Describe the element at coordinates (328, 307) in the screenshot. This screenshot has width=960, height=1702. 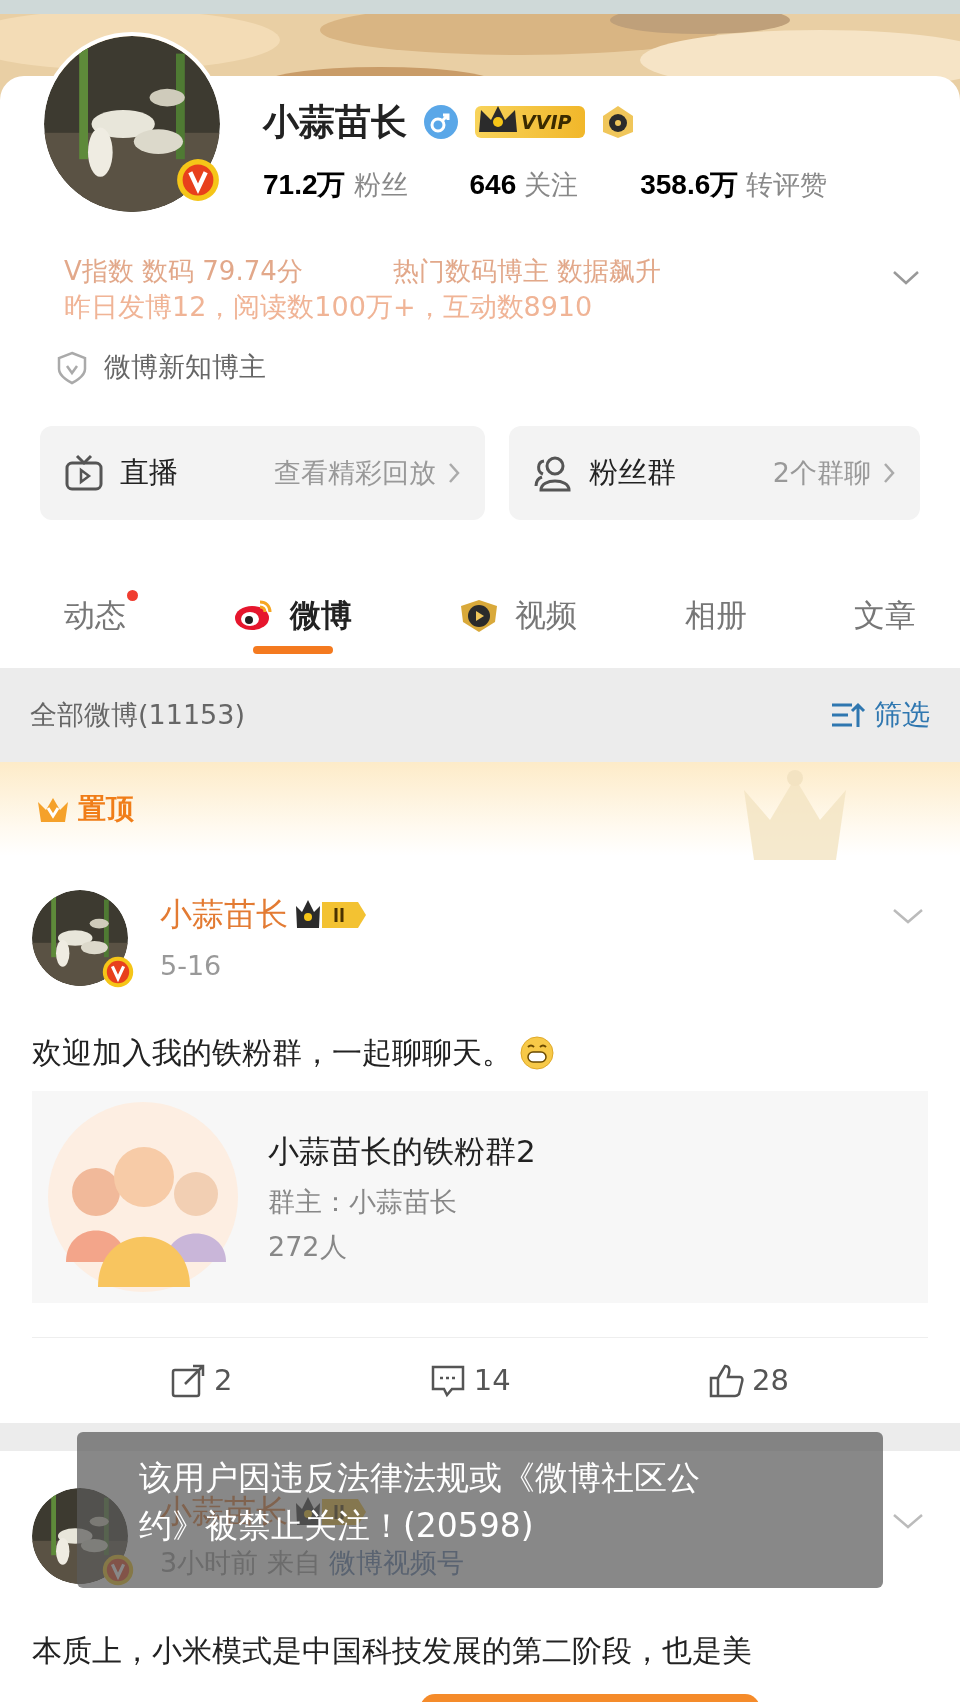
I see `summary-text: 昨日发博12，阅读数100万+，互动数8910` at that location.